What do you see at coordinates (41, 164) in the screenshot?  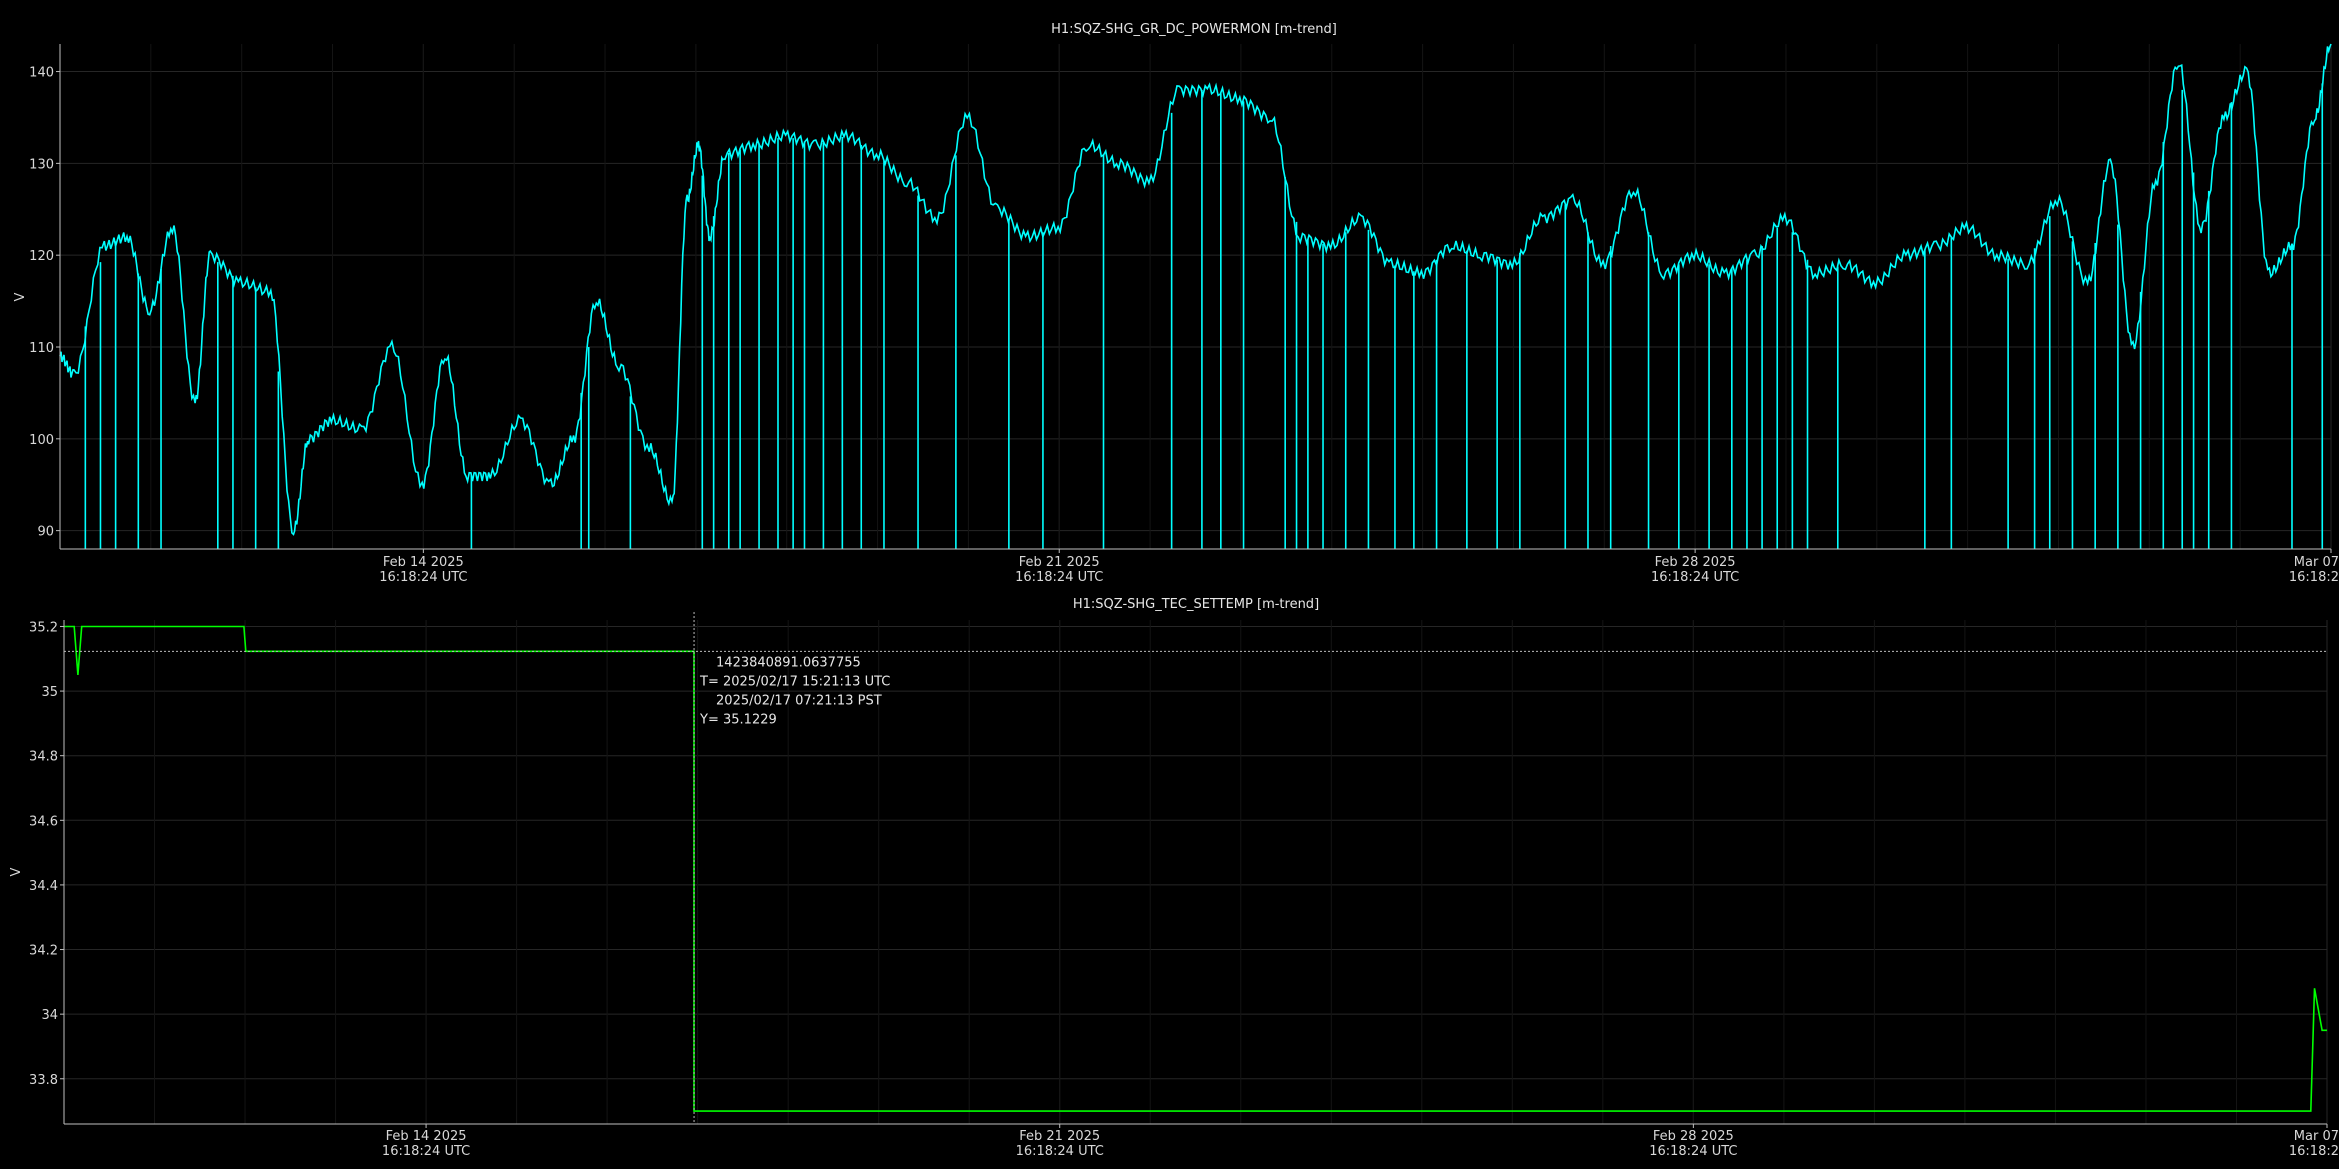 I see `y-tick-label: 130` at bounding box center [41, 164].